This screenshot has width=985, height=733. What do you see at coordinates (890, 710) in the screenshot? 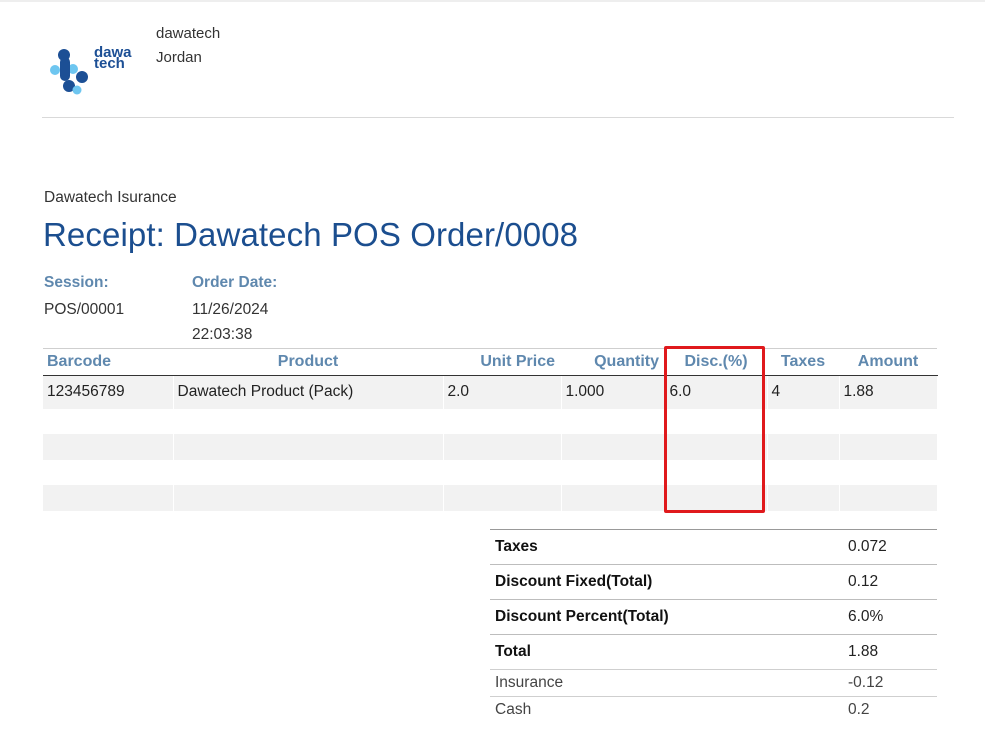
I see `payment-value: 0.2` at bounding box center [890, 710].